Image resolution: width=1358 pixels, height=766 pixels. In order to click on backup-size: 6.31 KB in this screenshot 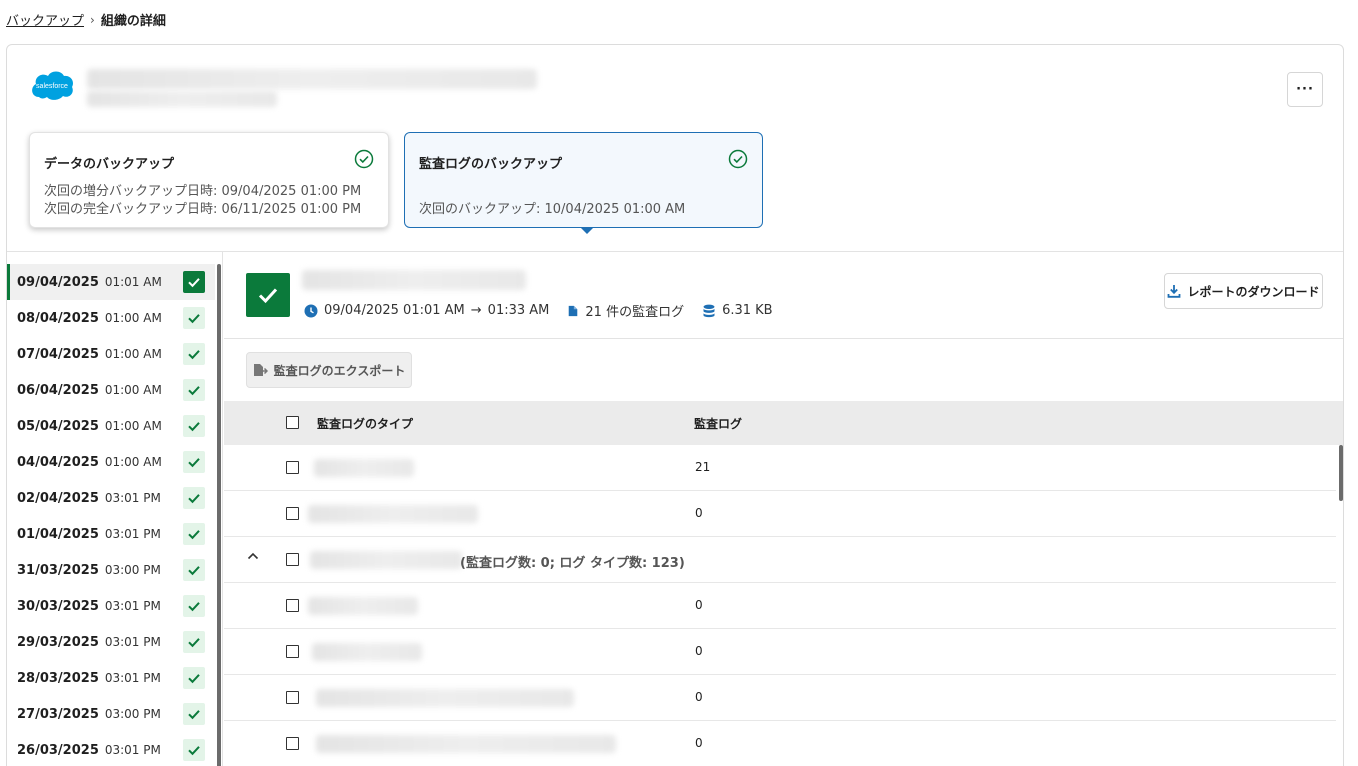, I will do `click(747, 310)`.